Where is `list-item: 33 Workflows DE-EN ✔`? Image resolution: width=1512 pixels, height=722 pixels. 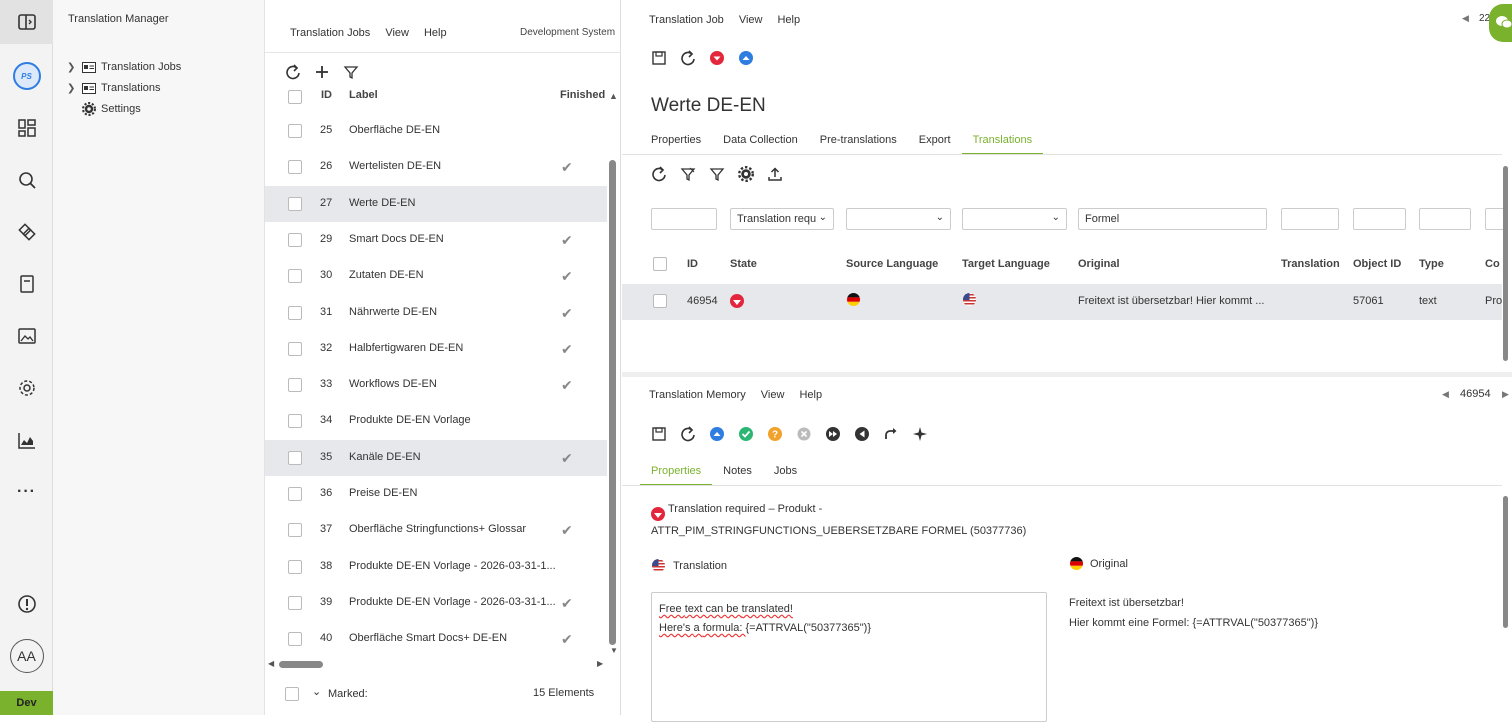
list-item: 33 Workflows DE-EN ✔ is located at coordinates (436, 385).